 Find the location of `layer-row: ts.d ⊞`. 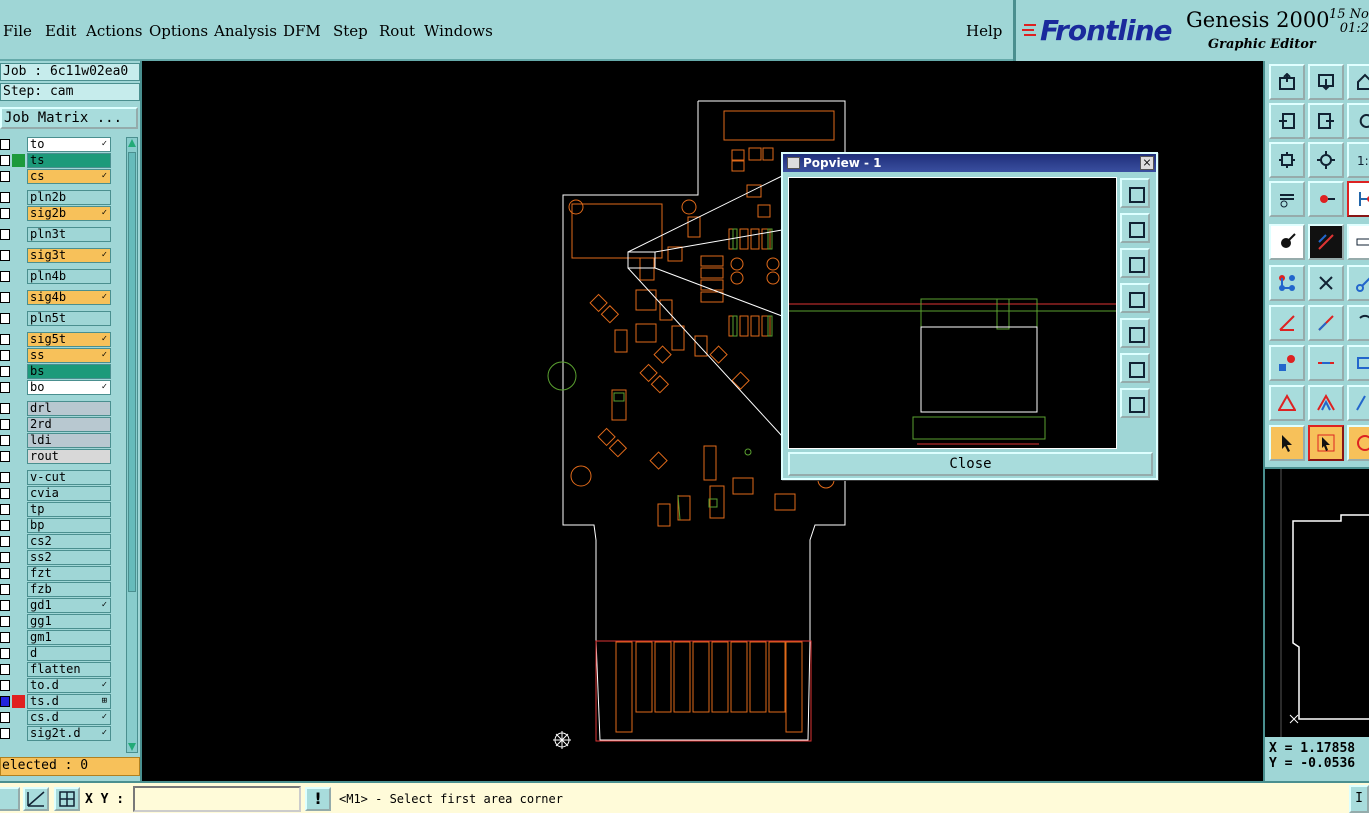

layer-row: ts.d ⊞ is located at coordinates (56, 701).